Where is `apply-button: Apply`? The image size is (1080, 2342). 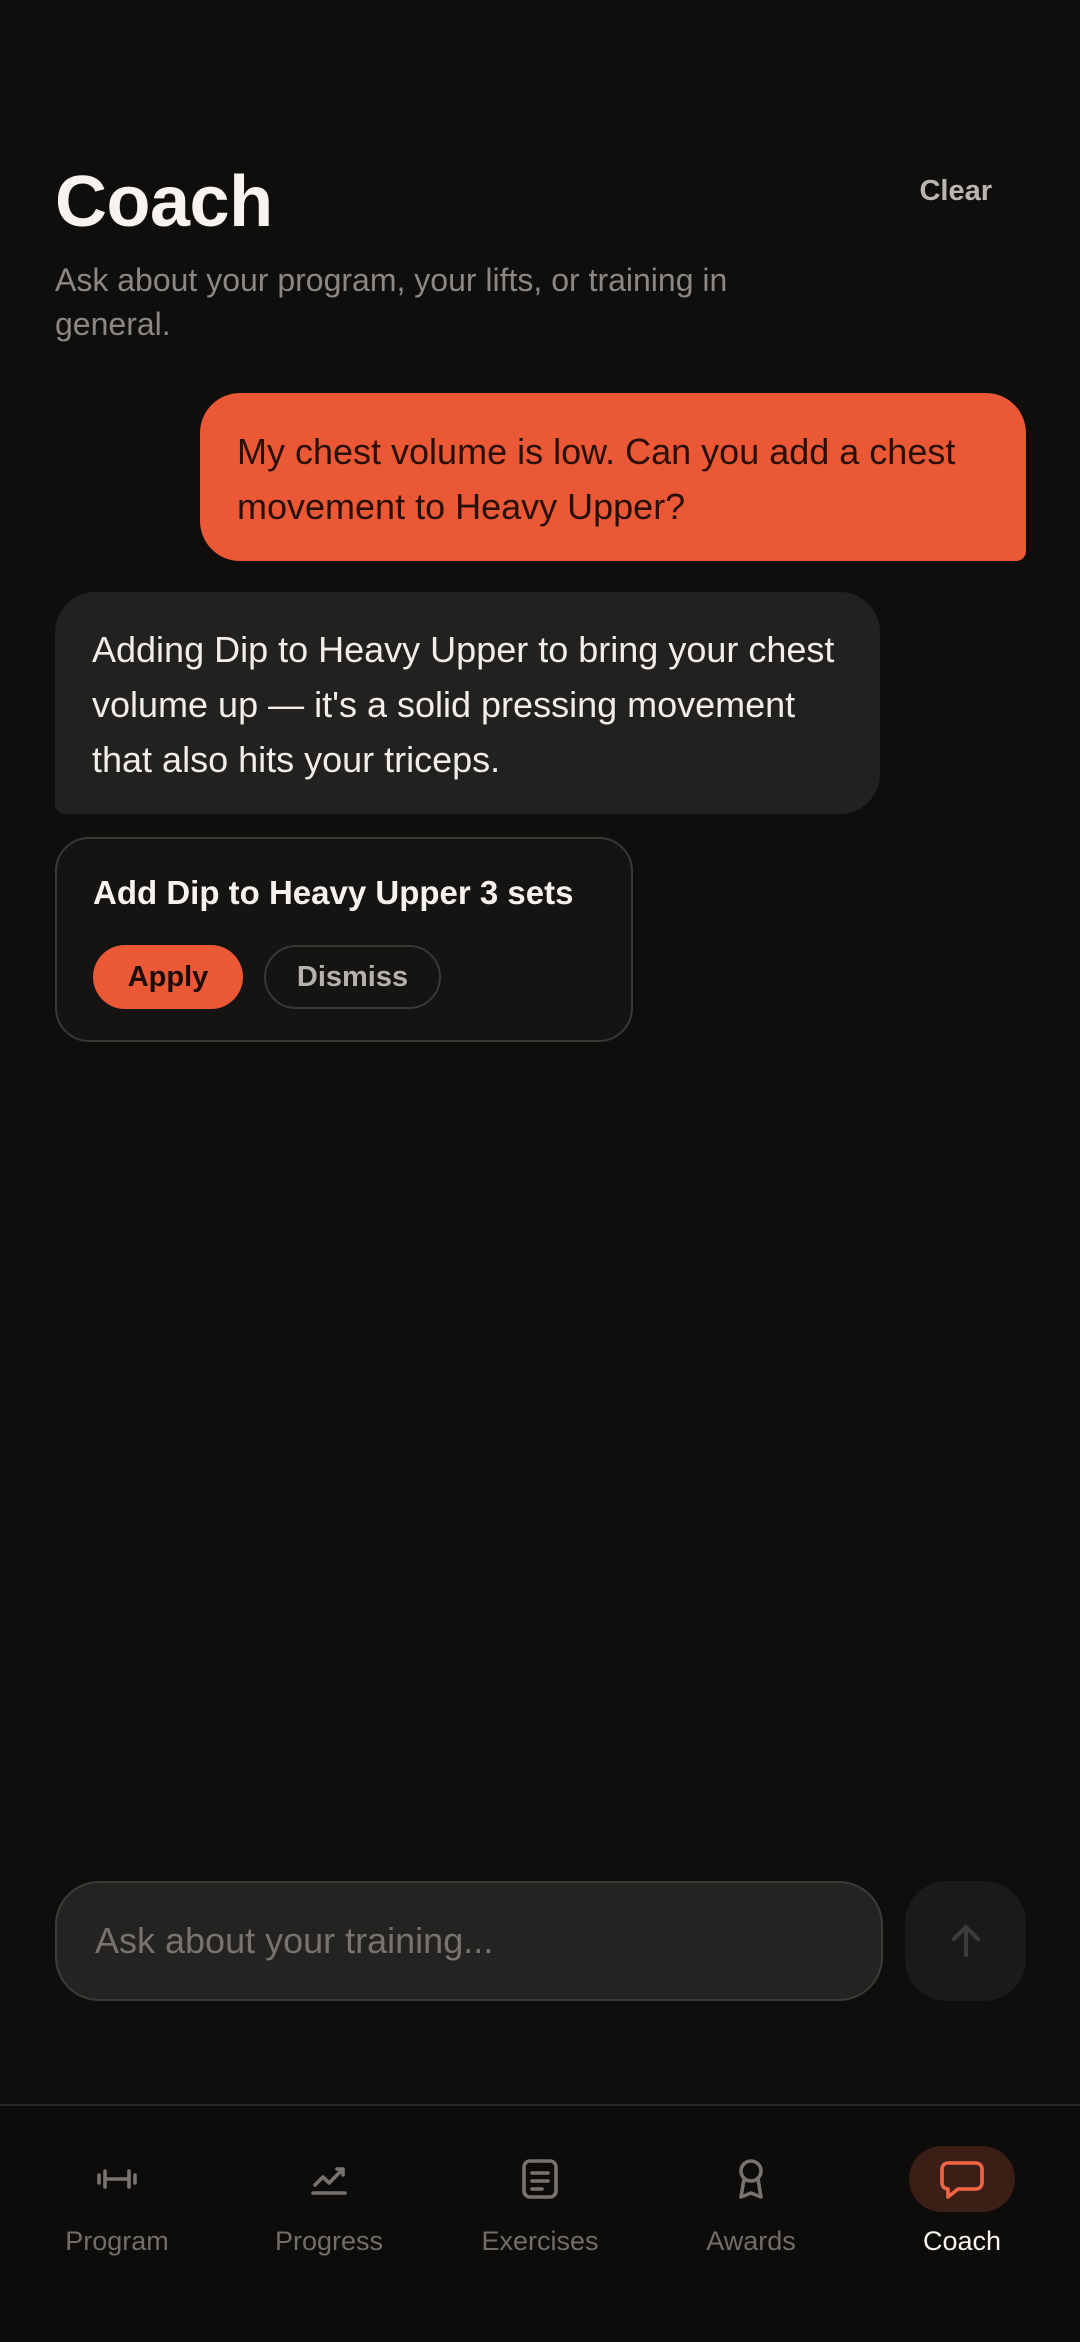 apply-button: Apply is located at coordinates (168, 977).